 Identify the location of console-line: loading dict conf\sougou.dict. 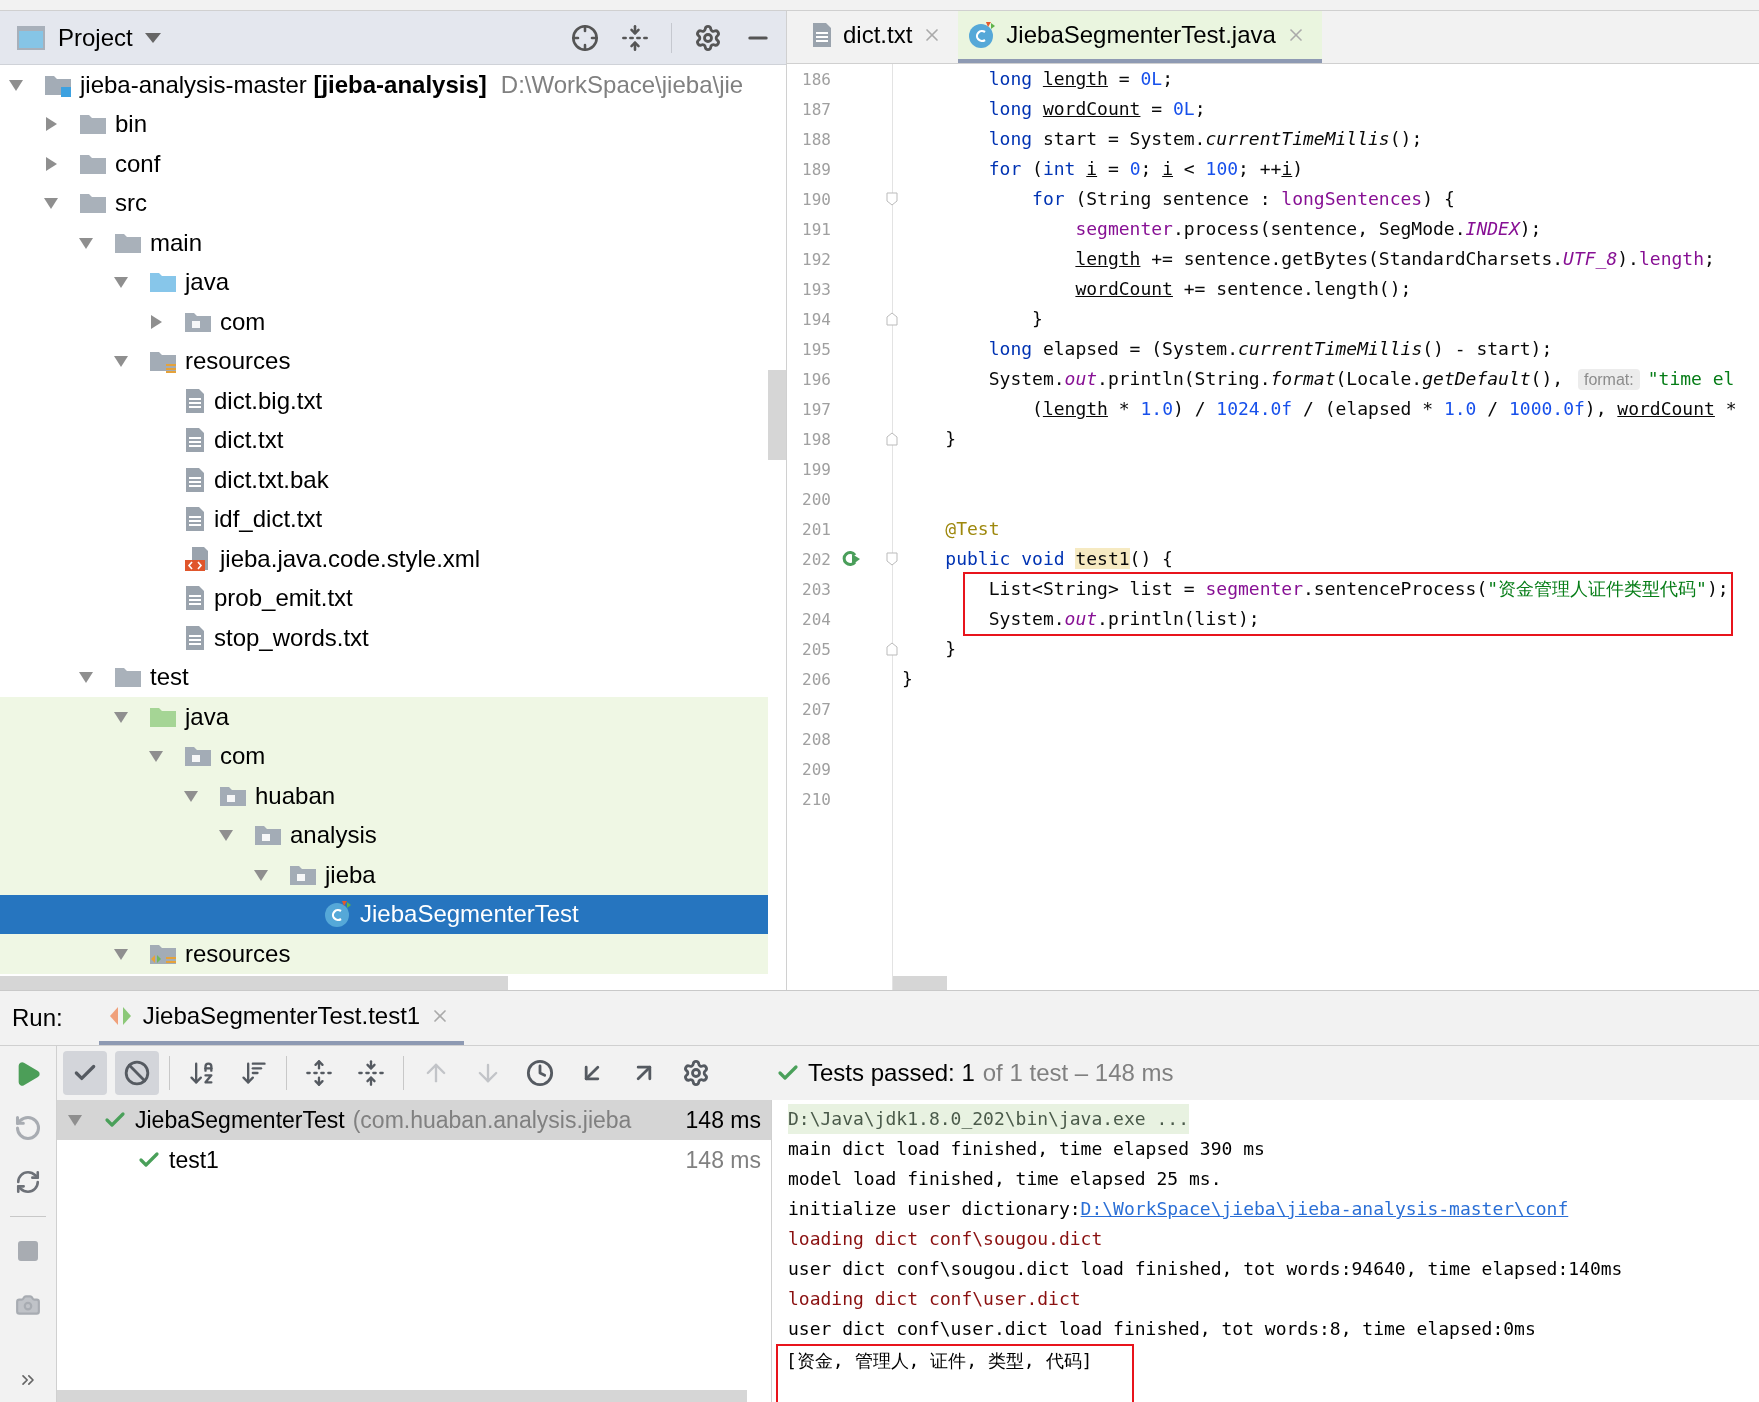
(945, 1239).